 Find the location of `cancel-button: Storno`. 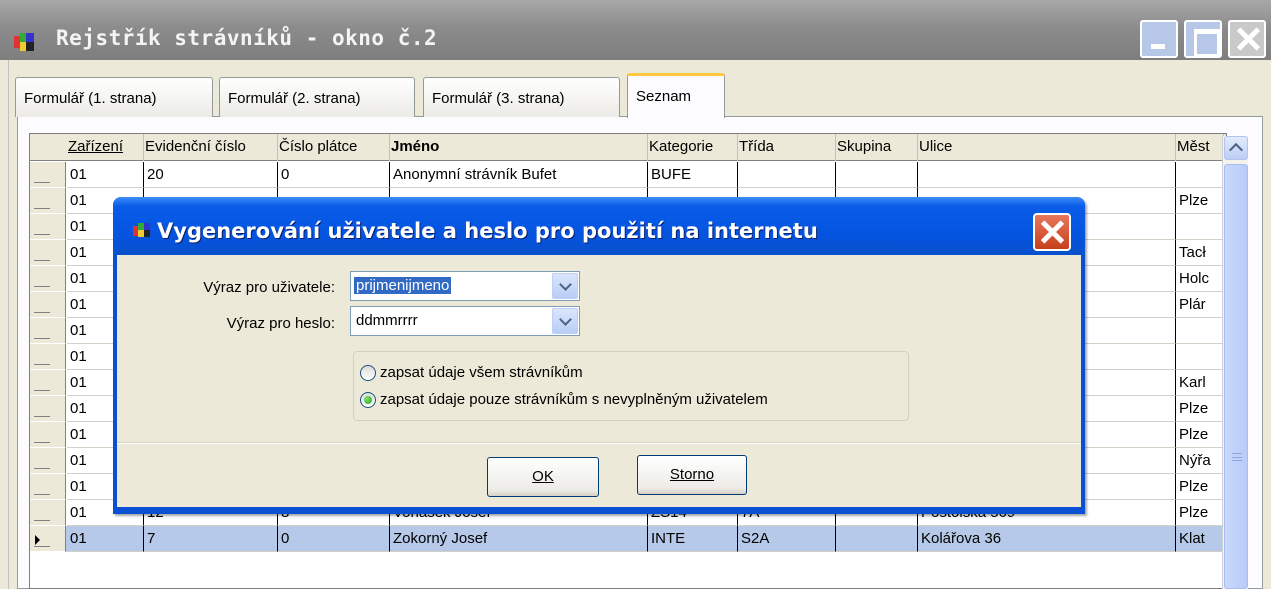

cancel-button: Storno is located at coordinates (692, 475).